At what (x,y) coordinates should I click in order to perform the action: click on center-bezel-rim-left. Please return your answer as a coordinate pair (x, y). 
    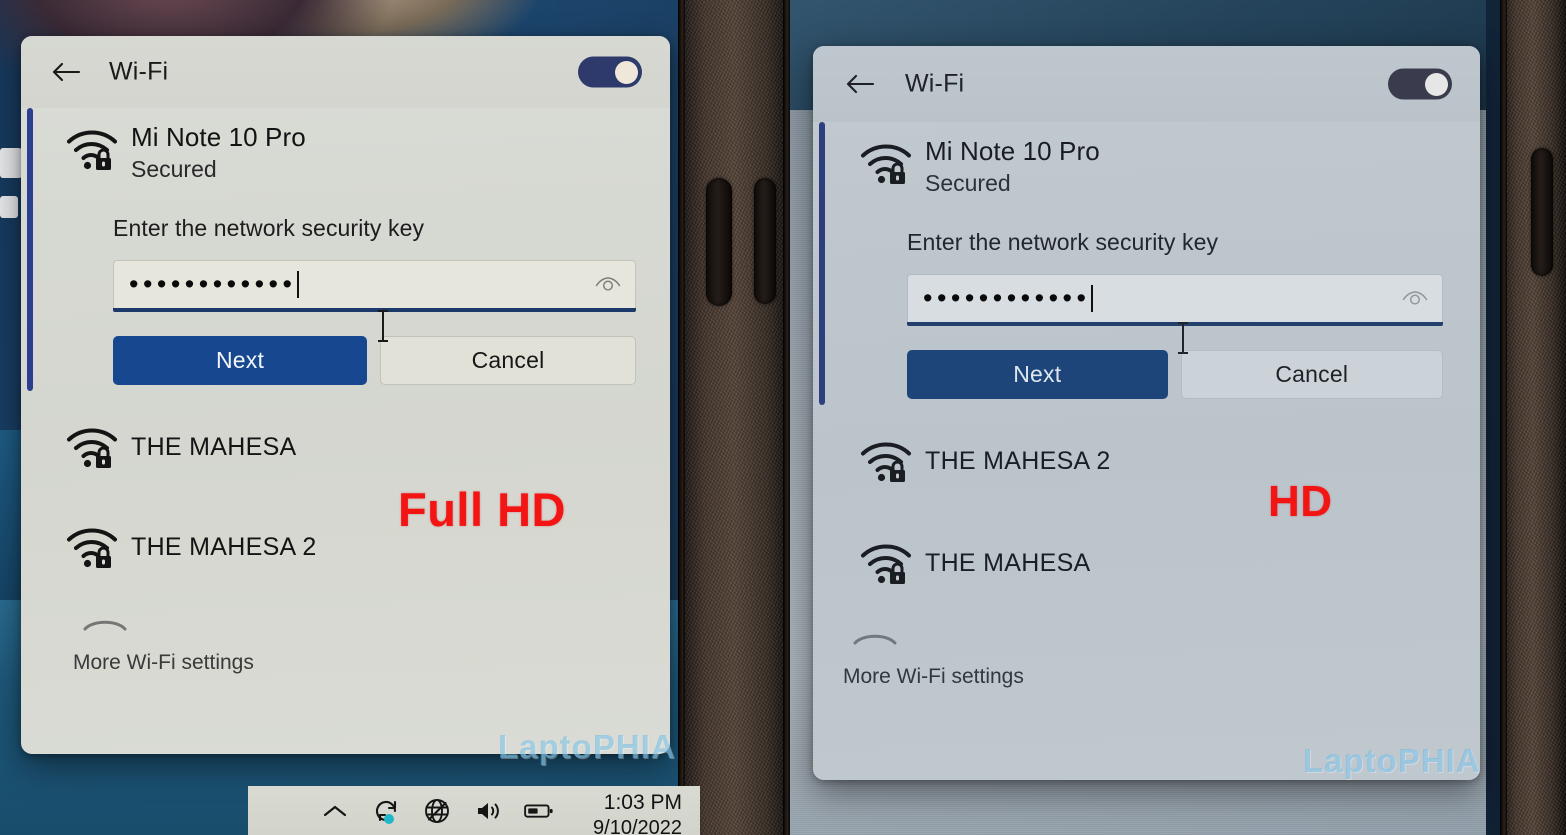
    Looking at the image, I should click on (681, 417).